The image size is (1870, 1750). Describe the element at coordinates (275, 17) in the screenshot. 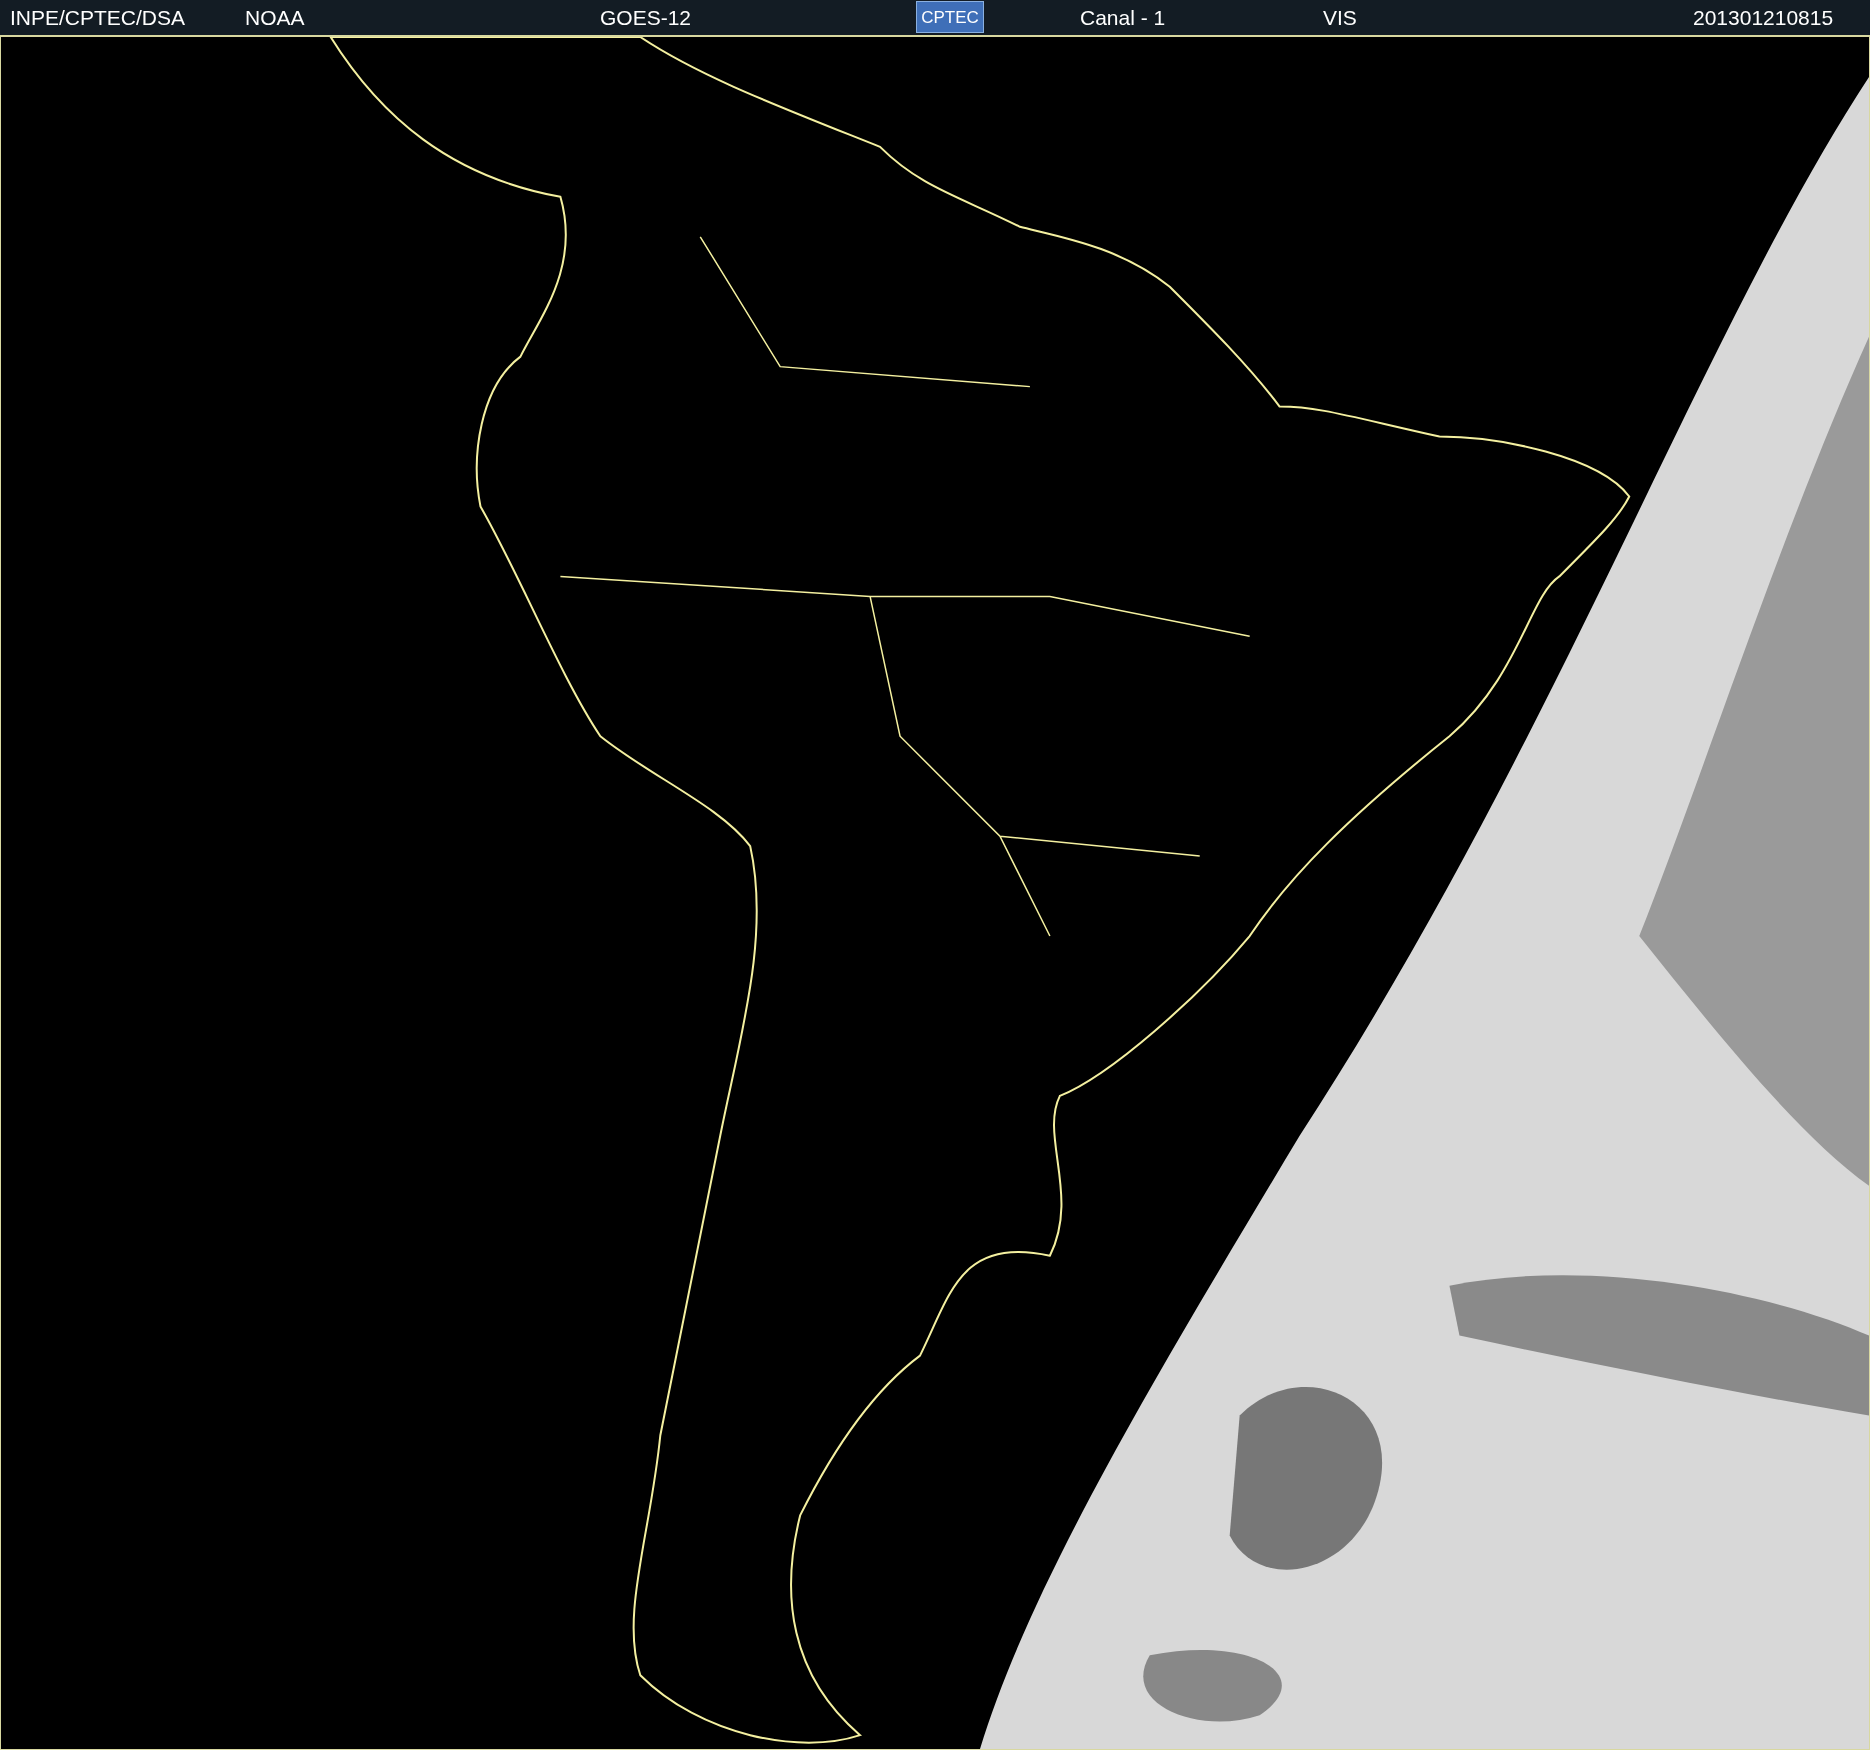

I see `agency-label: NOAA` at that location.